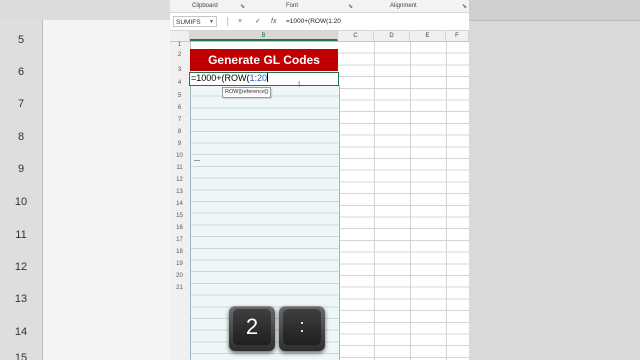 This screenshot has width=640, height=360. I want to click on formula-prefix: =1000+(ROW(, so click(220, 78).